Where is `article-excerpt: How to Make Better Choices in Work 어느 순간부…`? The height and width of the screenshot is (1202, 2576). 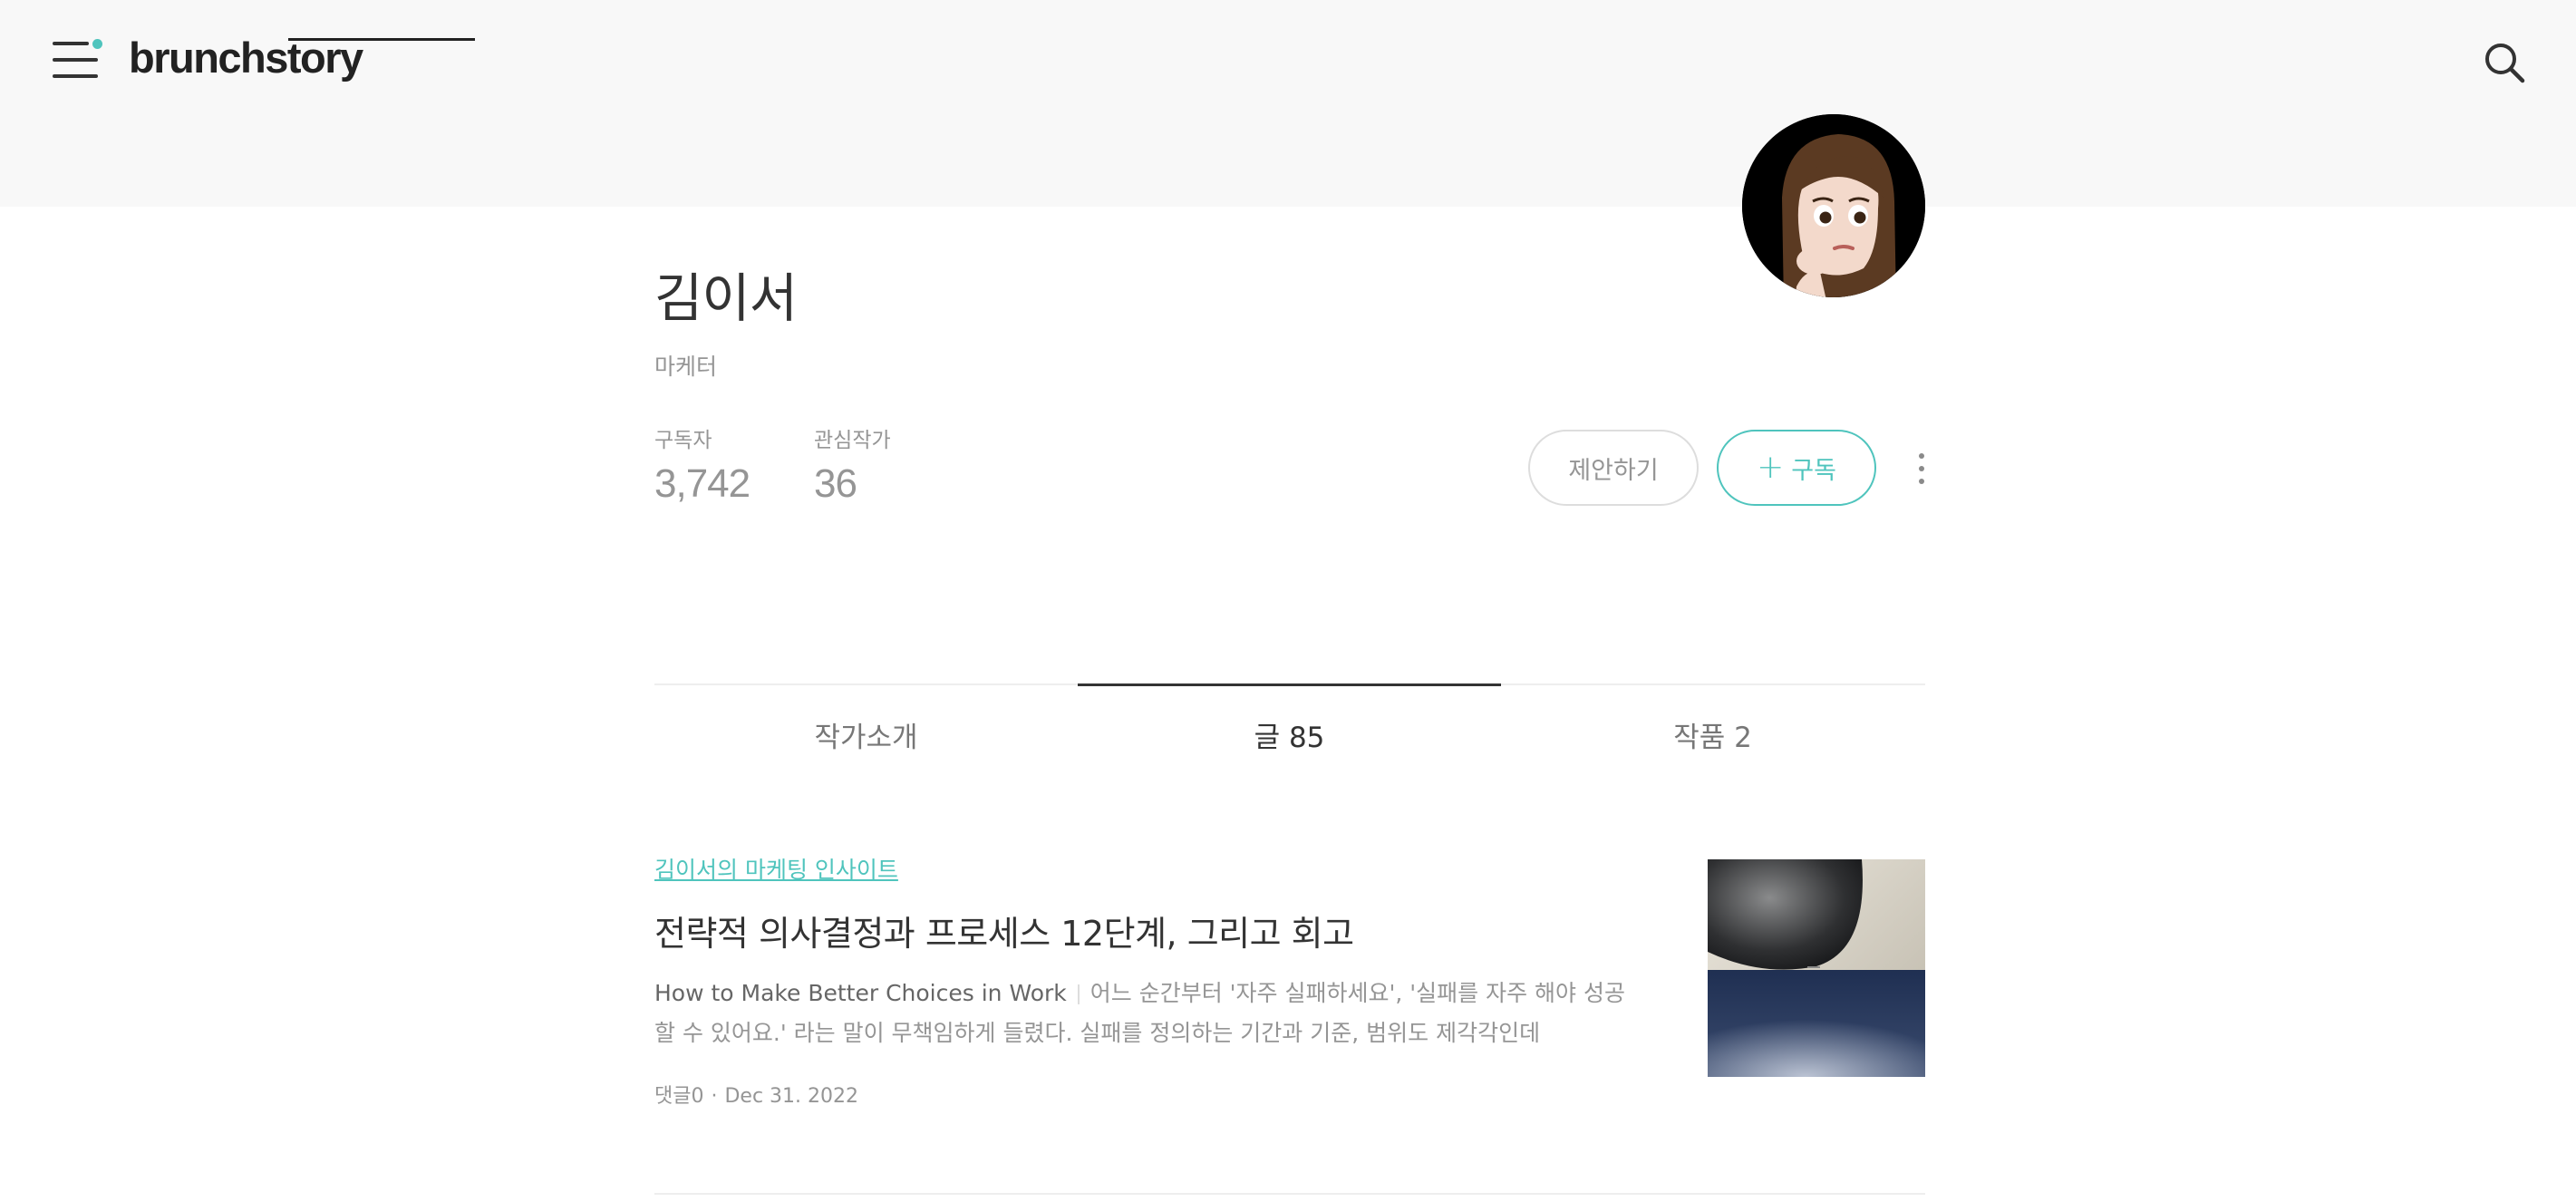
article-excerpt: How to Make Better Choices in Work 어느 순간부… is located at coordinates (1145, 1013).